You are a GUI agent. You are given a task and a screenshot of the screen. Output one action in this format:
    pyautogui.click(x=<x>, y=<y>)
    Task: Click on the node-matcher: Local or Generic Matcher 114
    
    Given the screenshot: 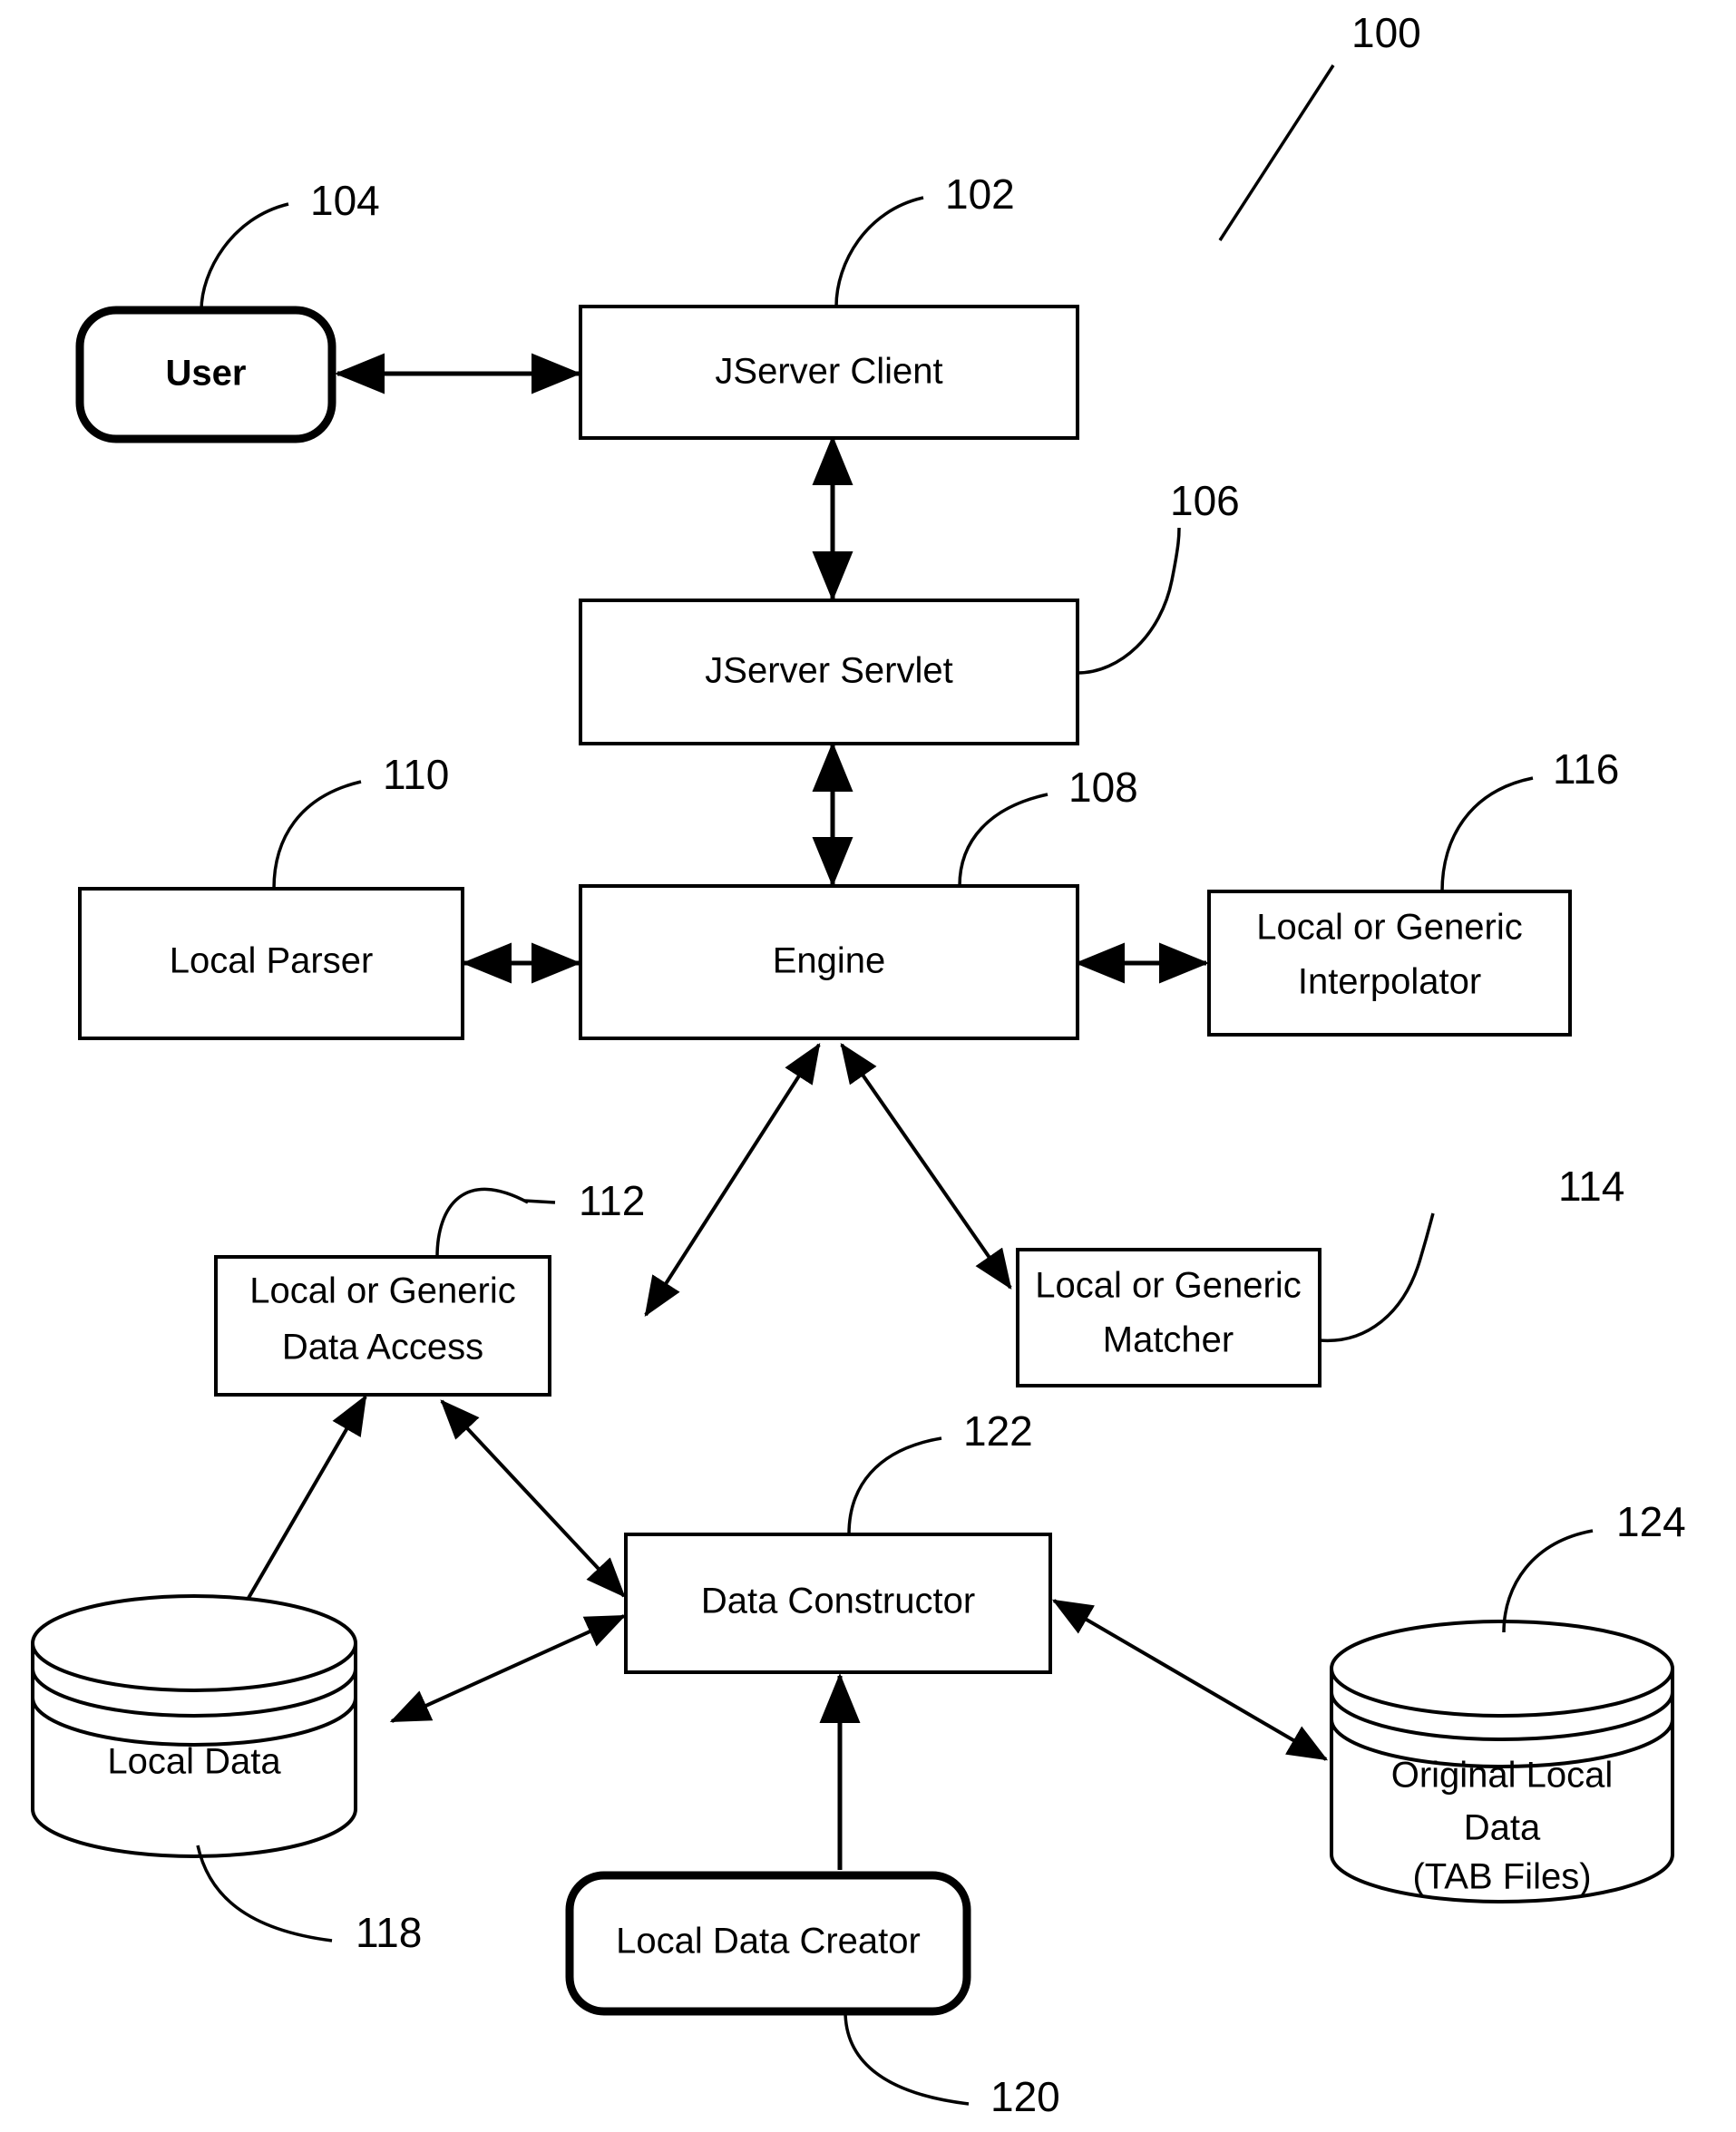 What is the action you would take?
    pyautogui.click(x=1320, y=1275)
    